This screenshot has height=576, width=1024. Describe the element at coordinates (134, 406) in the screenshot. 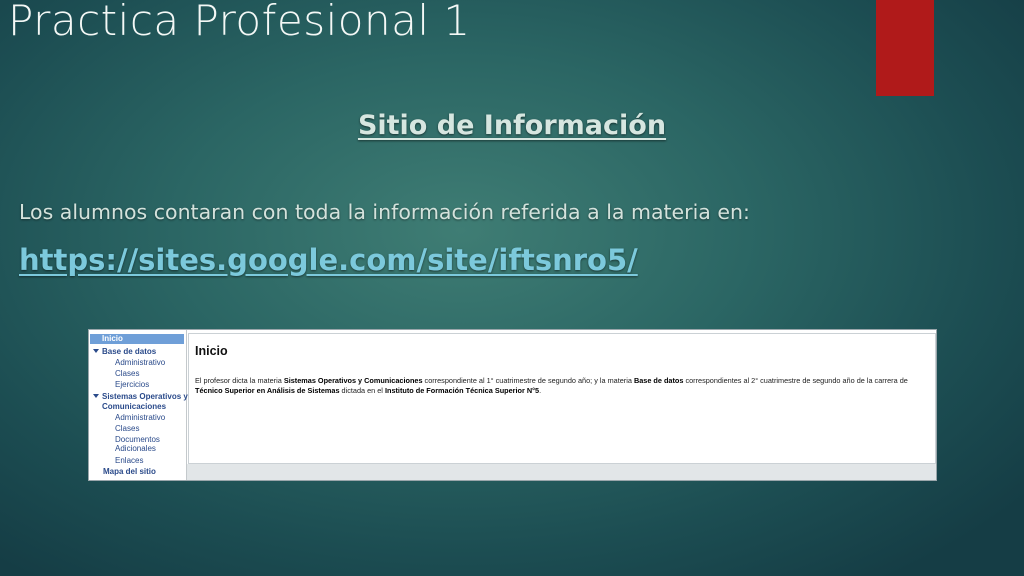

I see `sidebar-item-label-cont: Comunicaciones` at that location.